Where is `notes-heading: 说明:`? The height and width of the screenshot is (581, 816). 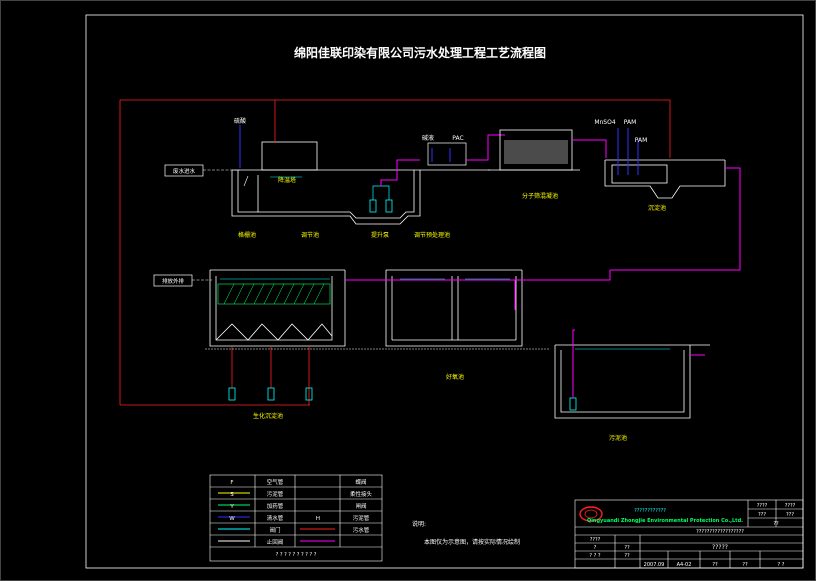 notes-heading: 说明: is located at coordinates (419, 524).